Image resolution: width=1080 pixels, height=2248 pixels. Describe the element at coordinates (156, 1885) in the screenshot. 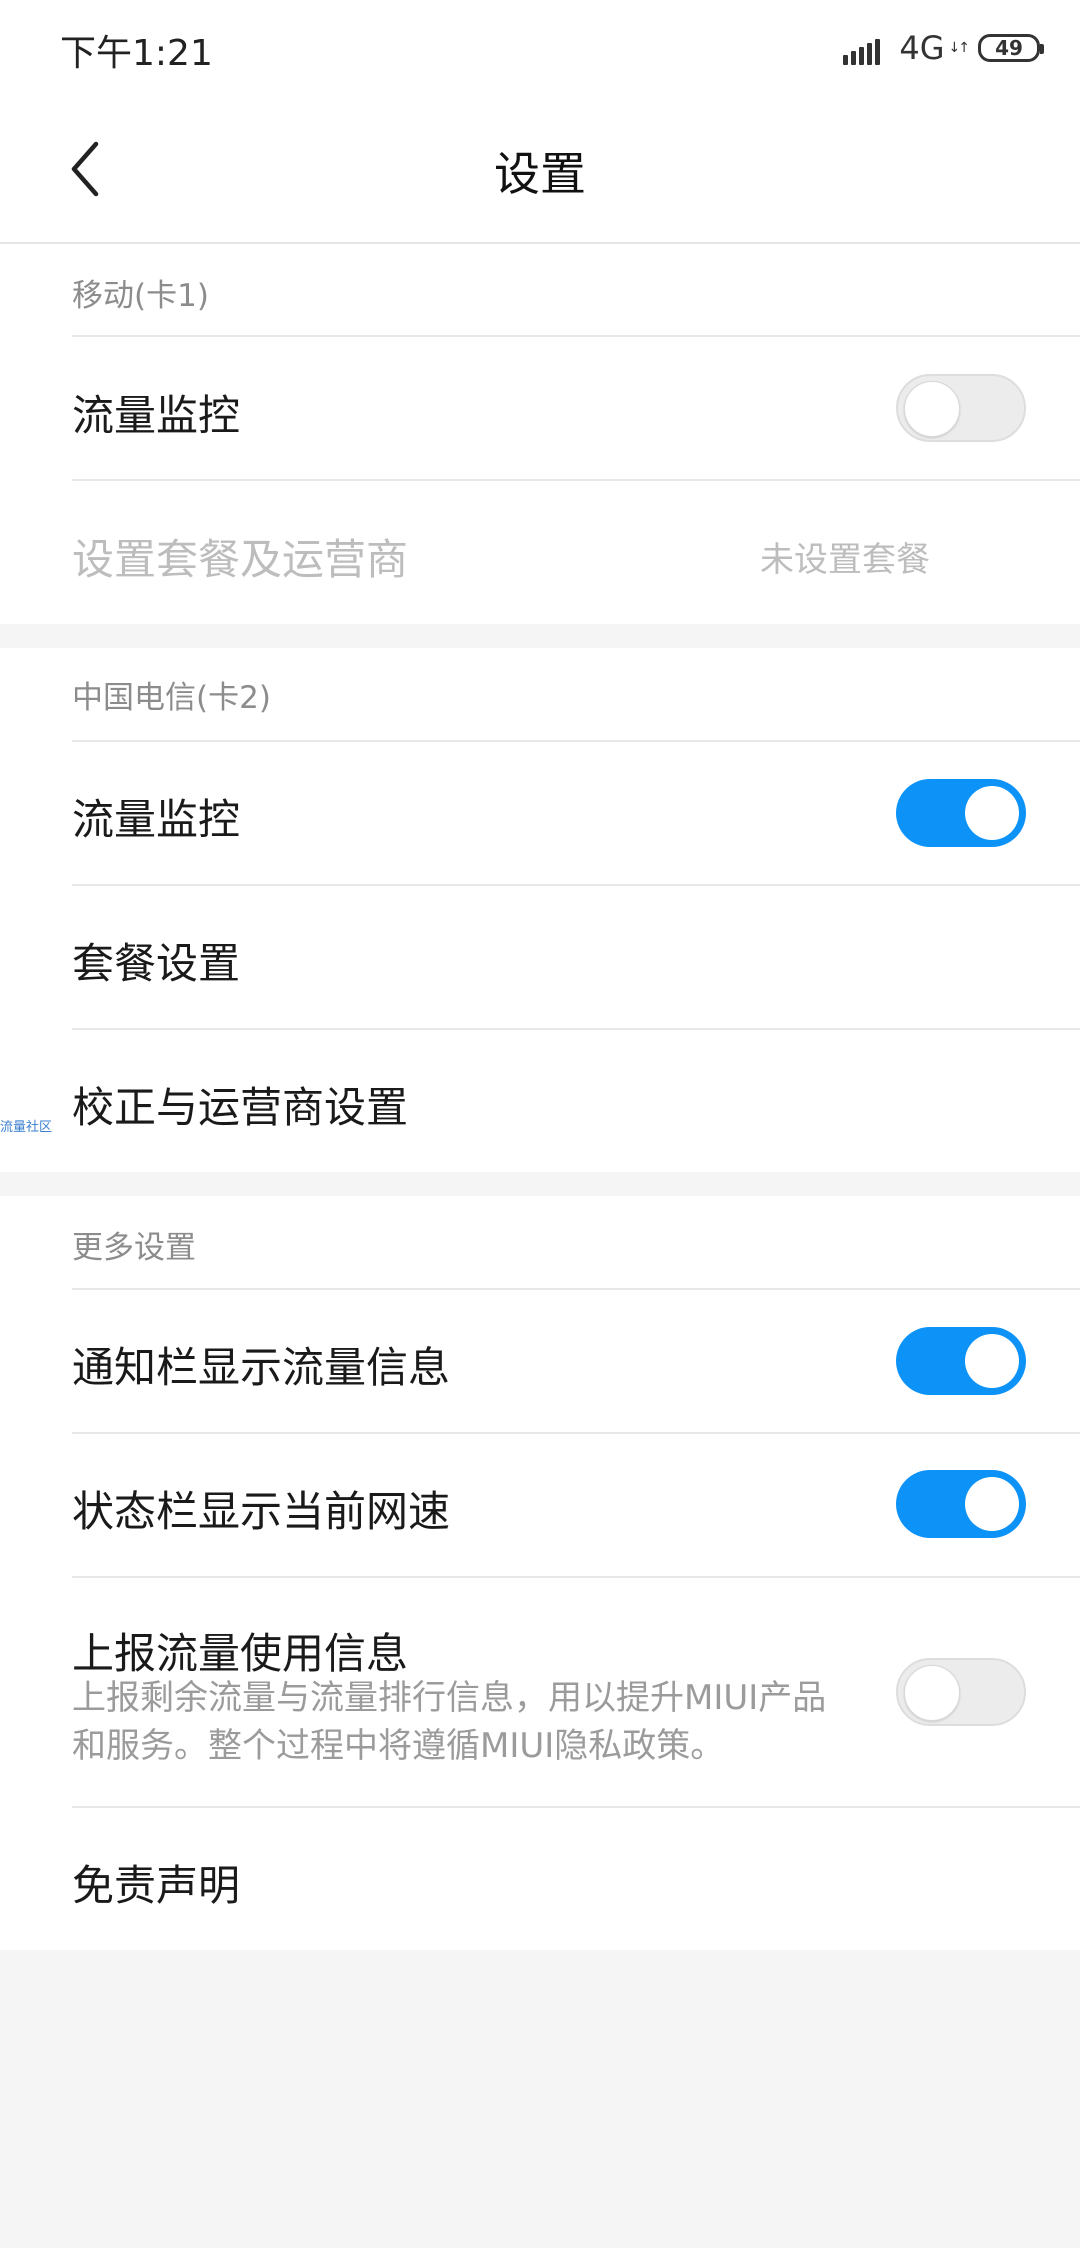

I see `row-label: 免责声明` at that location.